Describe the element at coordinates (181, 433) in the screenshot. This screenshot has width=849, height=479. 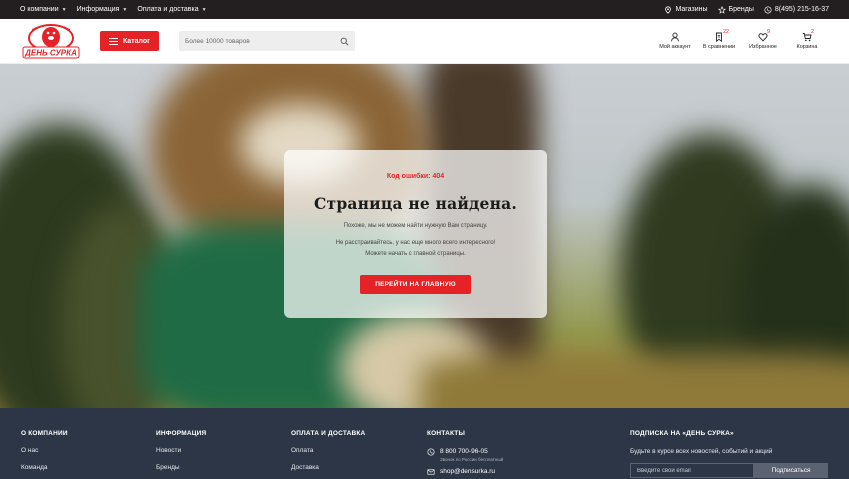
I see `footer-info-title: ИНФОРМАЦИЯ` at that location.